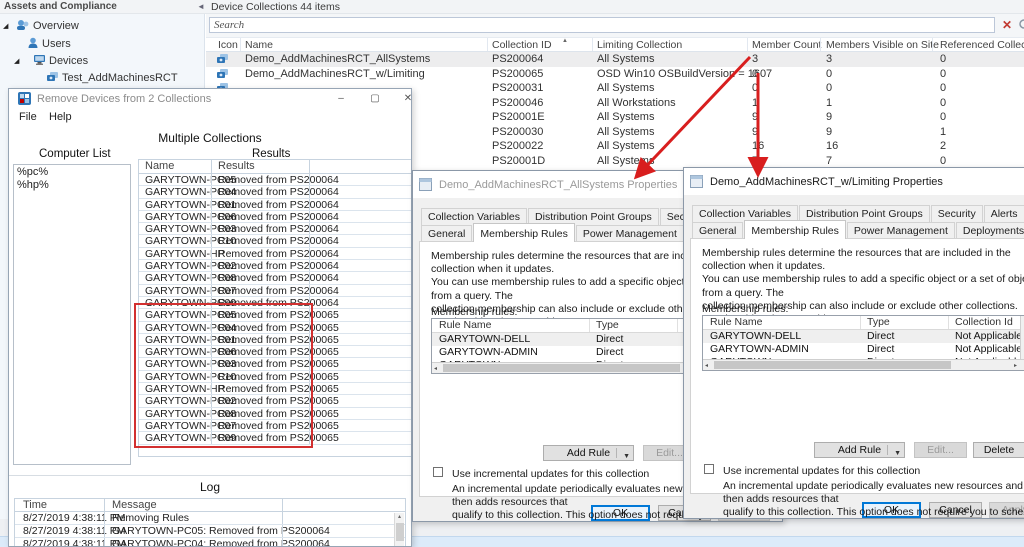 This screenshot has width=1024, height=547. Describe the element at coordinates (275, 192) in the screenshot. I see `result-row: GARYTOWN-PC04 Removed from PS200064` at that location.